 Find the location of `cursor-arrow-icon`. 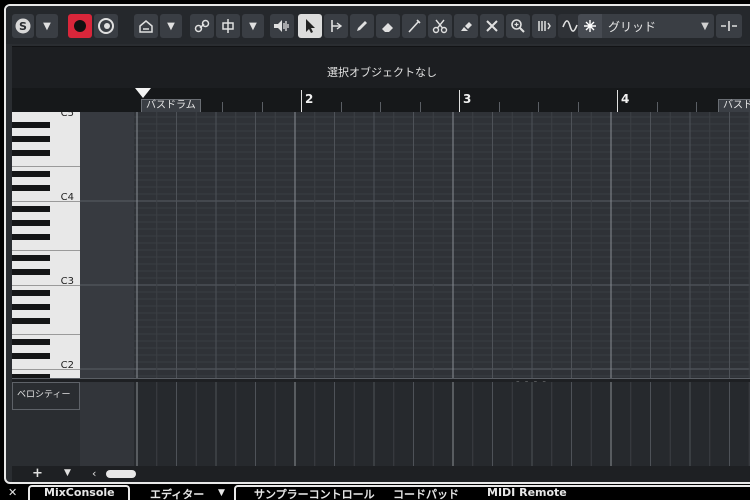

cursor-arrow-icon is located at coordinates (310, 26).